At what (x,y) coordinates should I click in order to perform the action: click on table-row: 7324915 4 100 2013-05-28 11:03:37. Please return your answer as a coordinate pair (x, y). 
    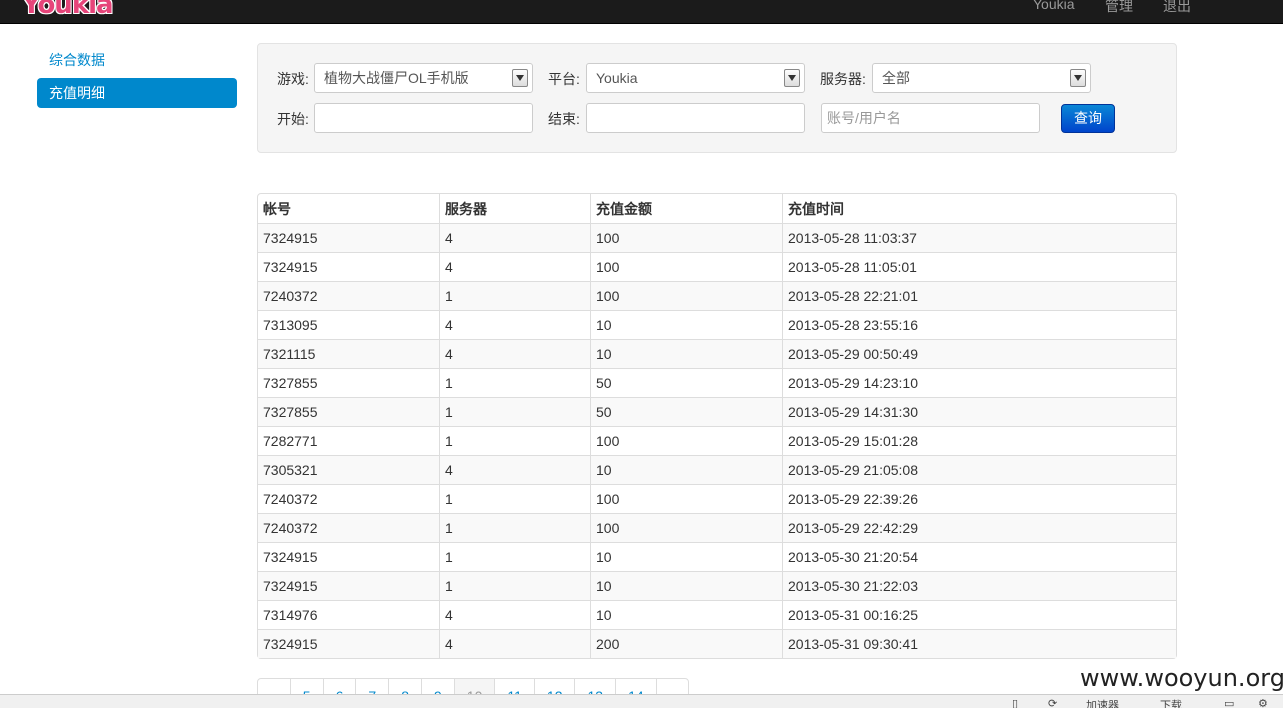
    Looking at the image, I should click on (717, 237).